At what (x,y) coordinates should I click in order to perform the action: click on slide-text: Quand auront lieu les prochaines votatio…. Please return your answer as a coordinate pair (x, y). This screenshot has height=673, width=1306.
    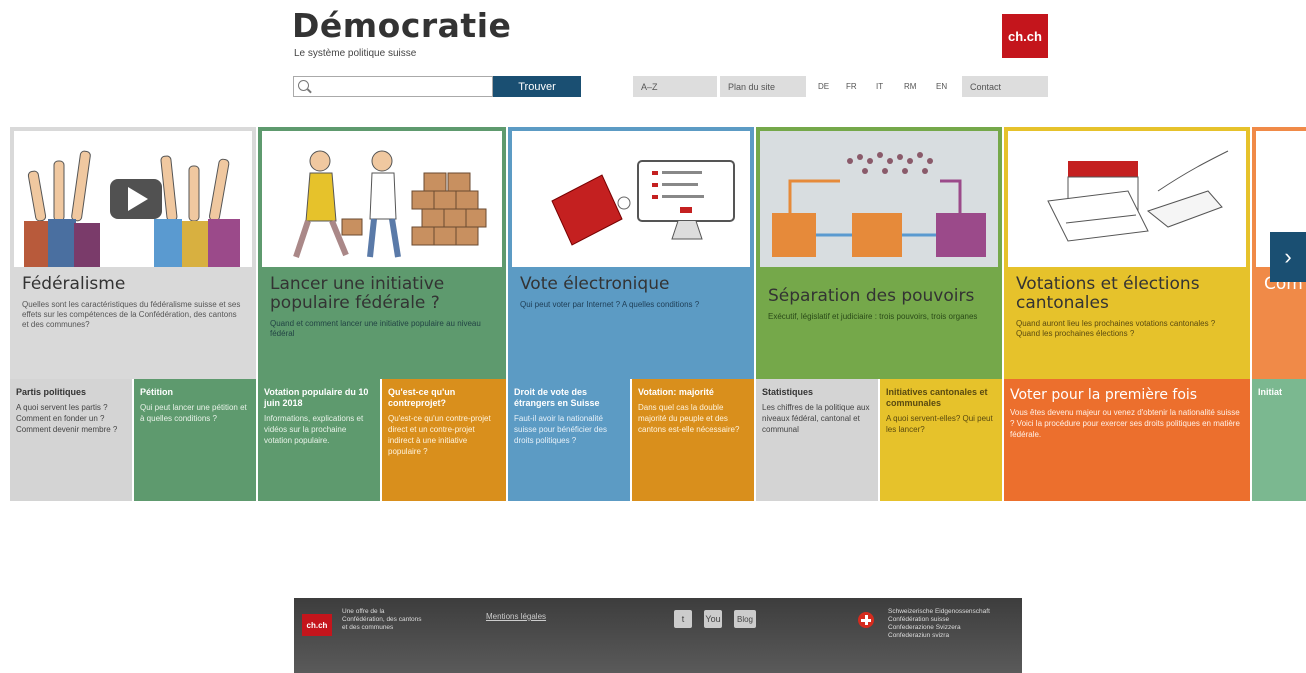
    Looking at the image, I should click on (1116, 328).